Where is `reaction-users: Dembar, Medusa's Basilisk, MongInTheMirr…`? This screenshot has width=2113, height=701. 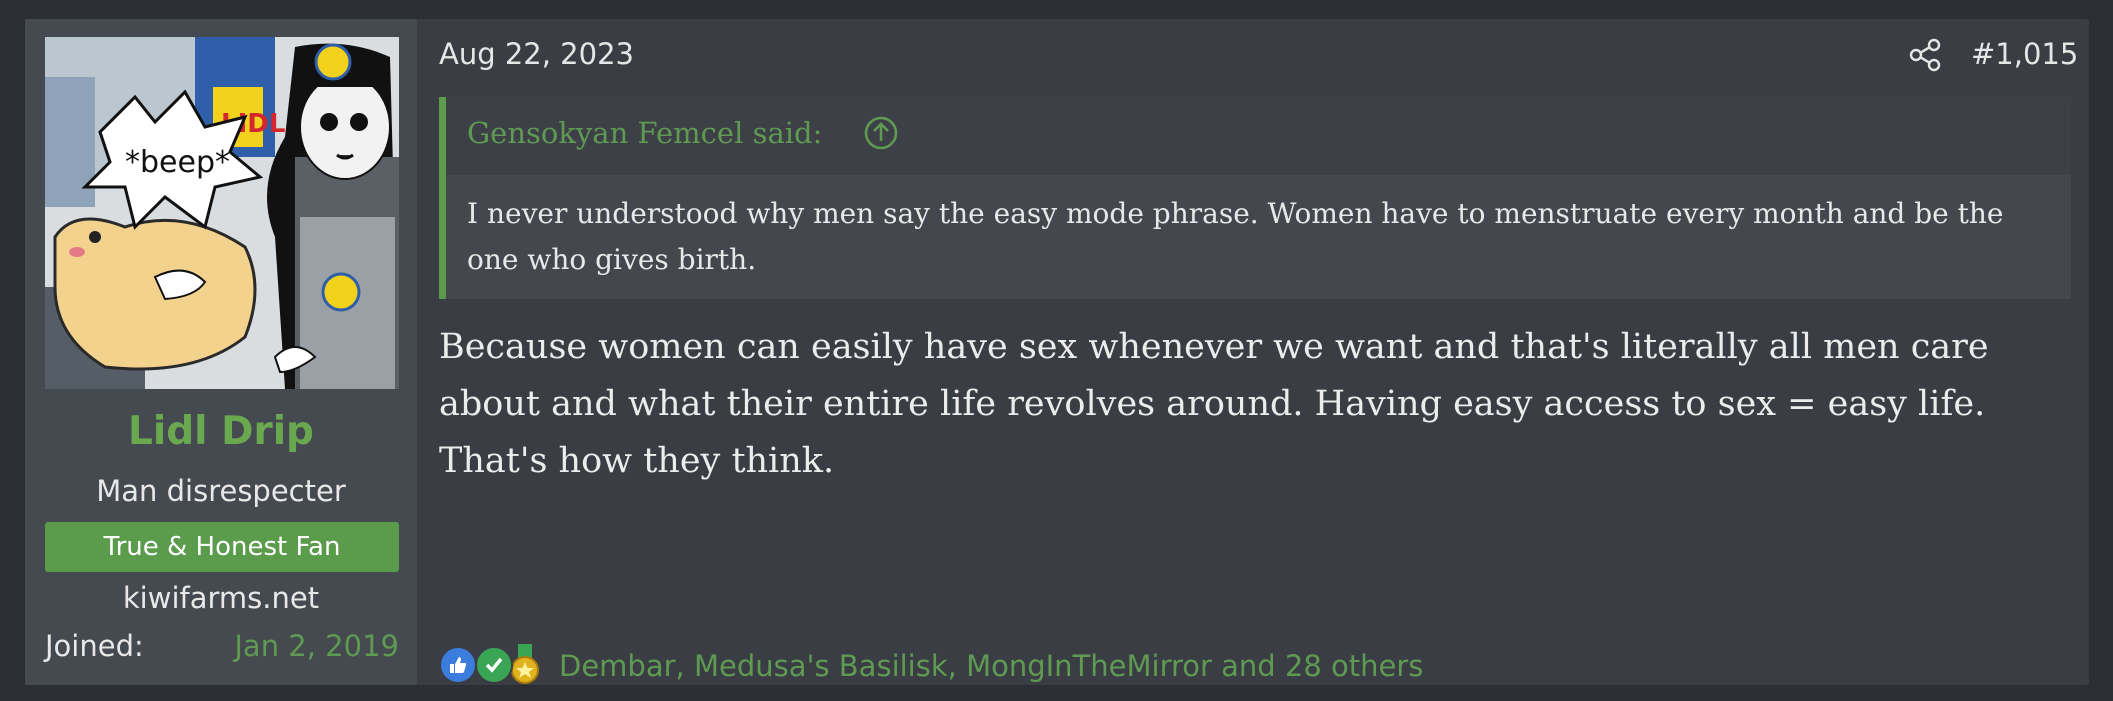 reaction-users: Dembar, Medusa's Basilisk, MongInTheMirr… is located at coordinates (991, 666).